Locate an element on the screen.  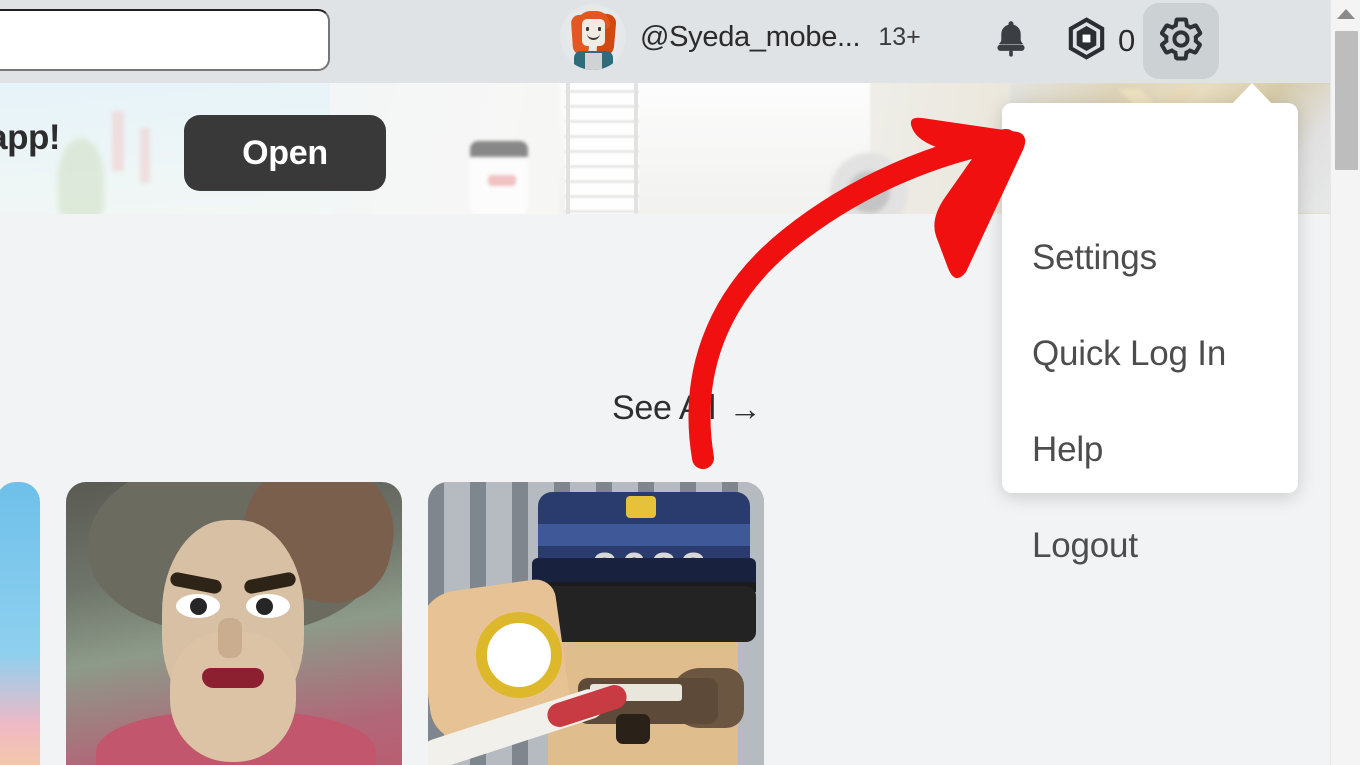
character-nose is located at coordinates (230, 638).